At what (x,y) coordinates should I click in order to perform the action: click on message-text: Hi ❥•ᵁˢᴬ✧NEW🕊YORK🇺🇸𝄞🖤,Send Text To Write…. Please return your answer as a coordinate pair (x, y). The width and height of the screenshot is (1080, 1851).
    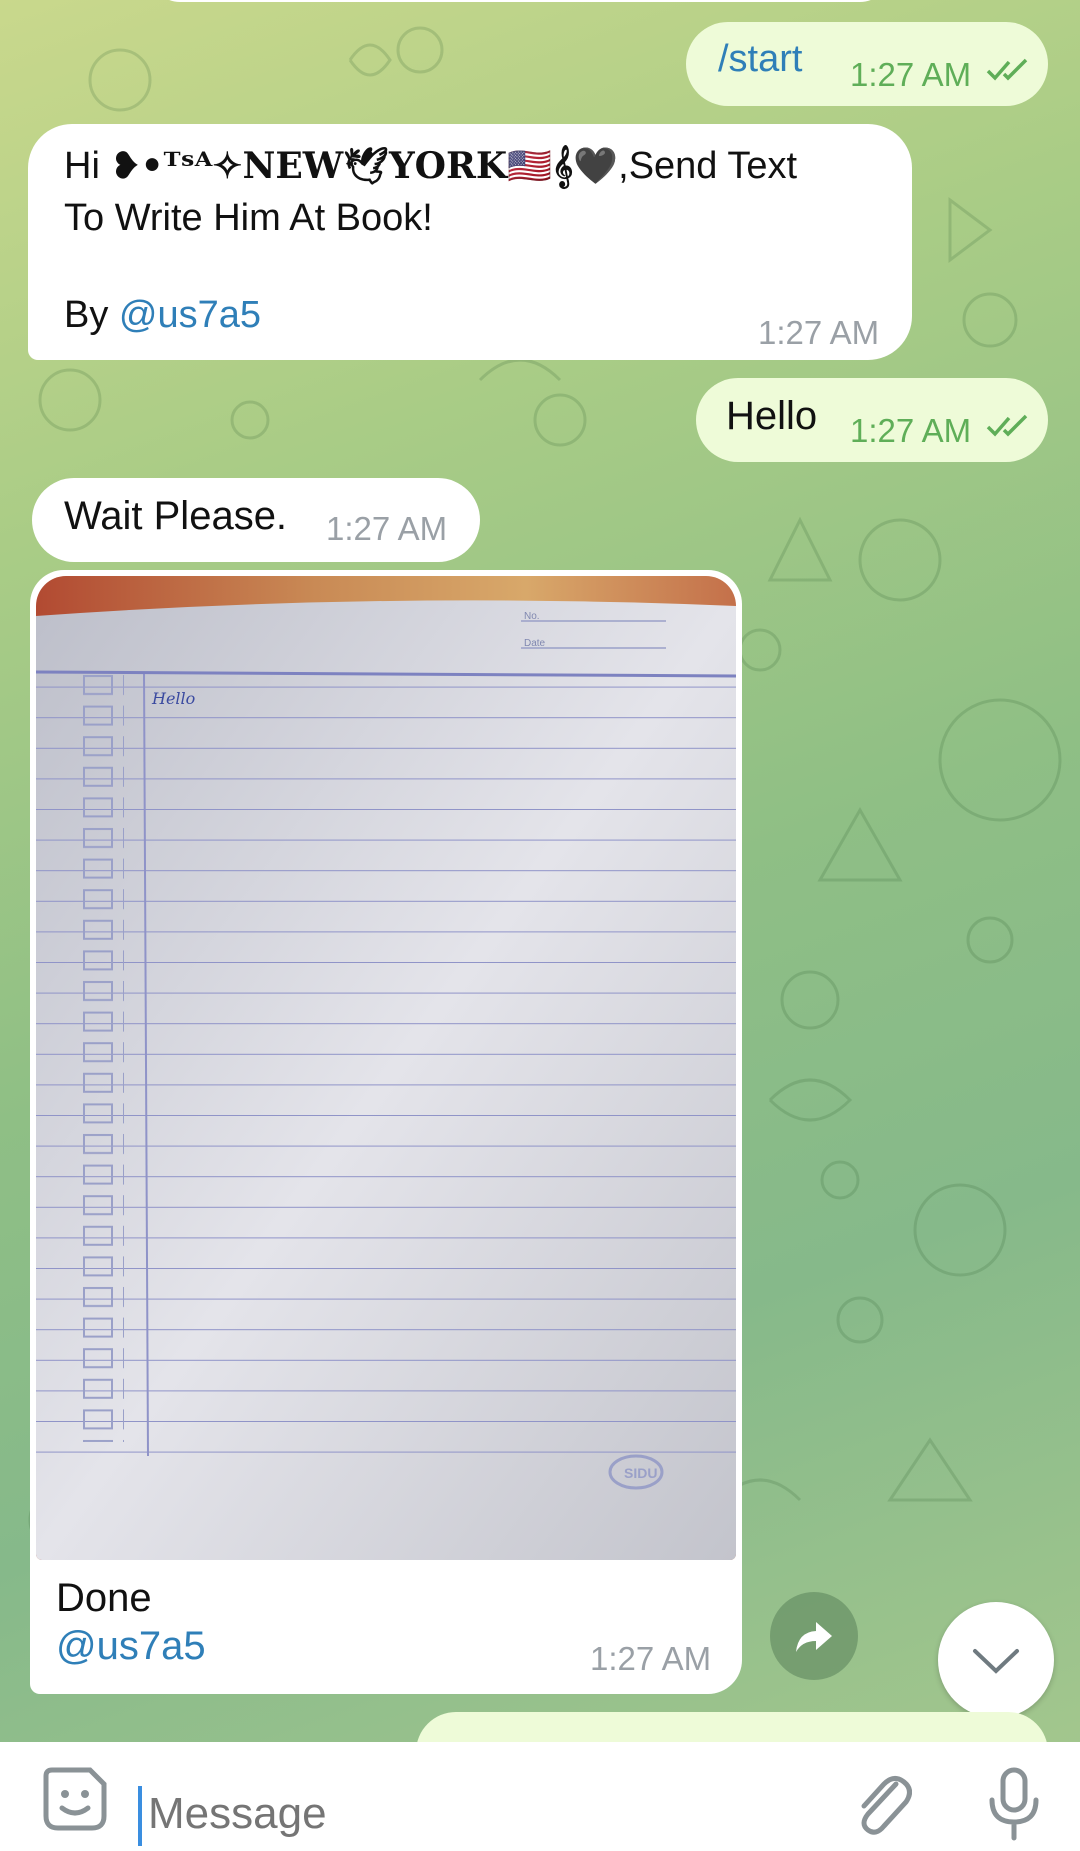
    Looking at the image, I should click on (431, 192).